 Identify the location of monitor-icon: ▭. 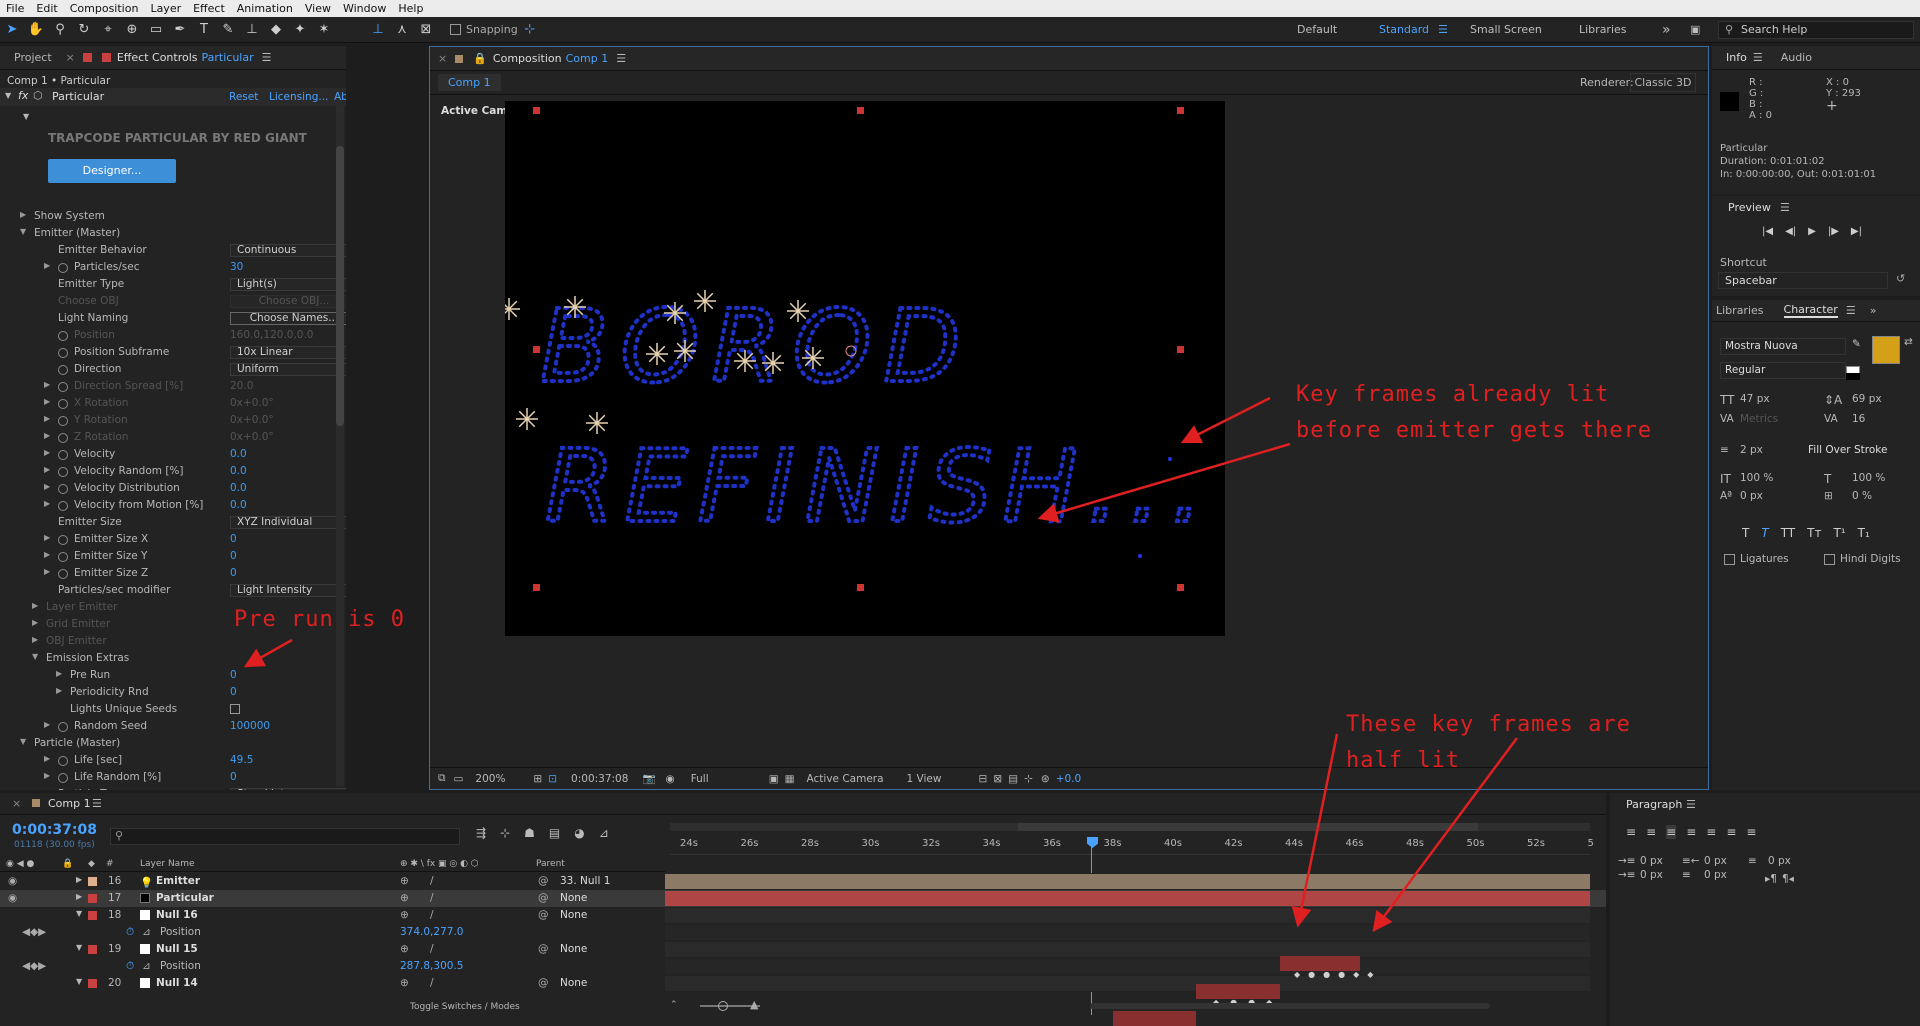
(459, 779).